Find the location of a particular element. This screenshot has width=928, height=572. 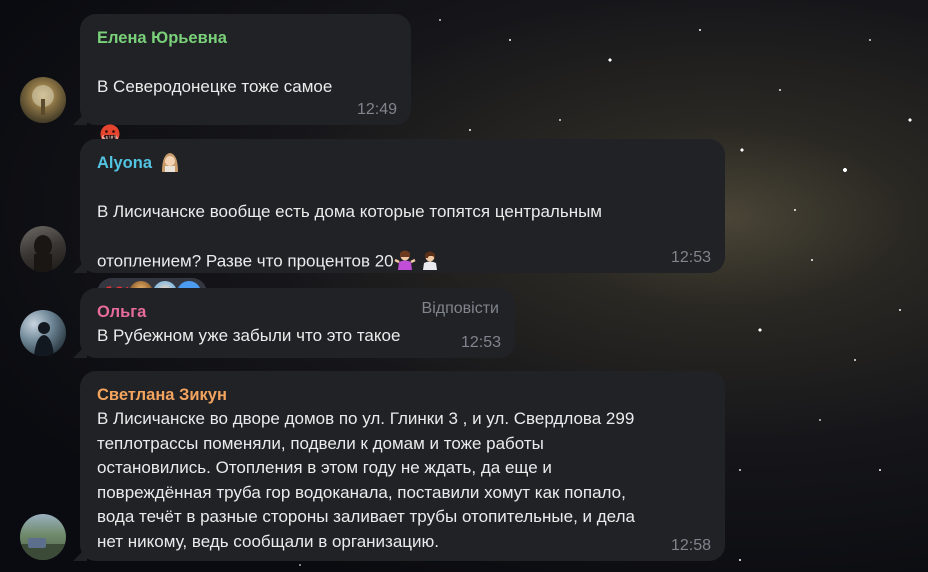

reply-button: Відповісти is located at coordinates (460, 309).